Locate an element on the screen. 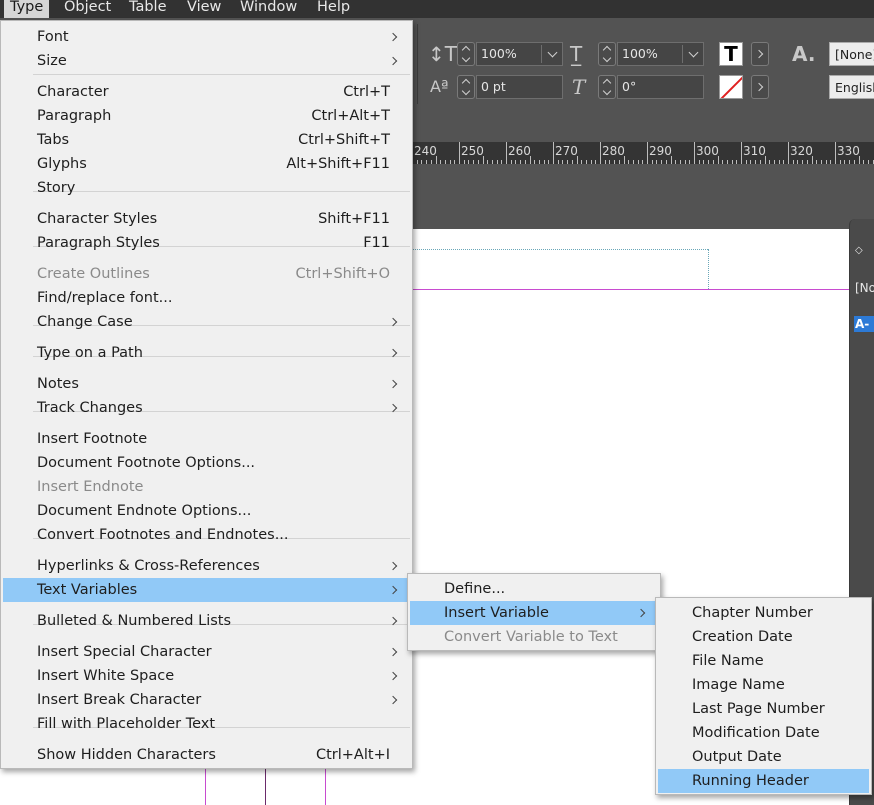 Image resolution: width=874 pixels, height=805 pixels. menu-item-label: Chapter Number is located at coordinates (752, 613).